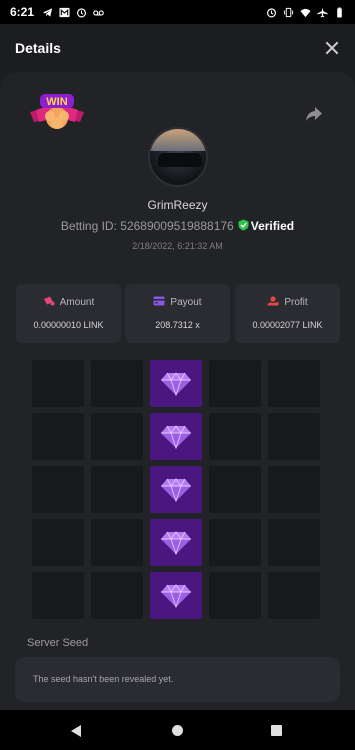 This screenshot has height=750, width=355. I want to click on share-icon, so click(314, 114).